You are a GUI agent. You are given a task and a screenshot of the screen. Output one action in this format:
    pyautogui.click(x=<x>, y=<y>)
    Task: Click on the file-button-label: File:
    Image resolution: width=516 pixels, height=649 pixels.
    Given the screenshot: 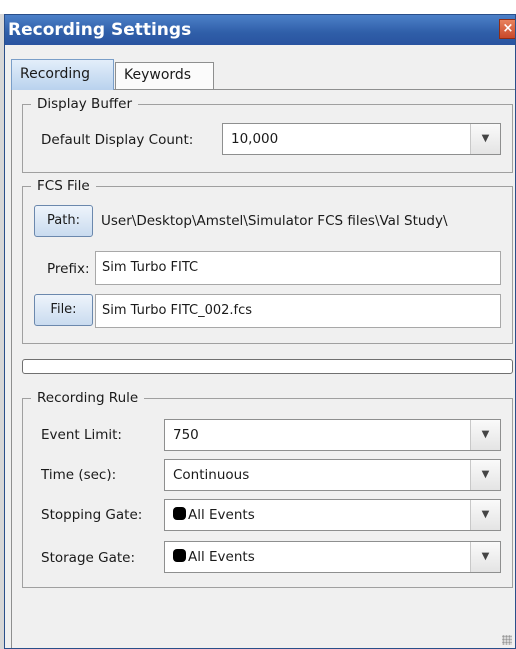 What is the action you would take?
    pyautogui.click(x=63, y=309)
    